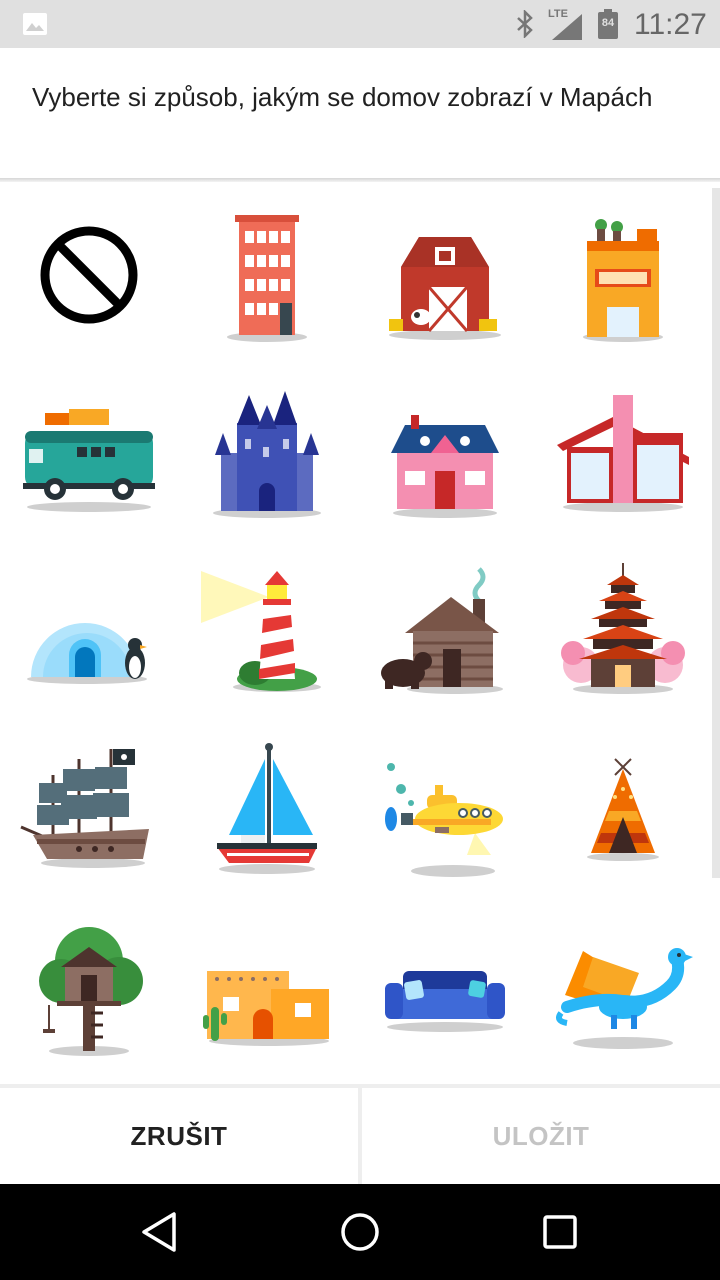  Describe the element at coordinates (623, 275) in the screenshot. I see `rooftop-garden-building-icon` at that location.